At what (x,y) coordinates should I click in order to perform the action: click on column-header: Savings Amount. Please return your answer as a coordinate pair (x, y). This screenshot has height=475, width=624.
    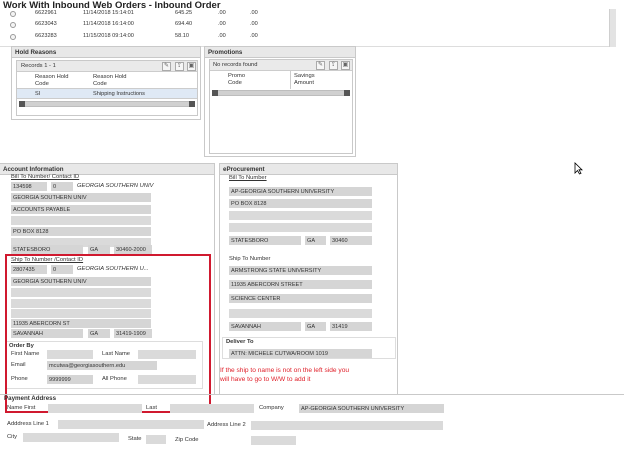
    Looking at the image, I should click on (312, 79).